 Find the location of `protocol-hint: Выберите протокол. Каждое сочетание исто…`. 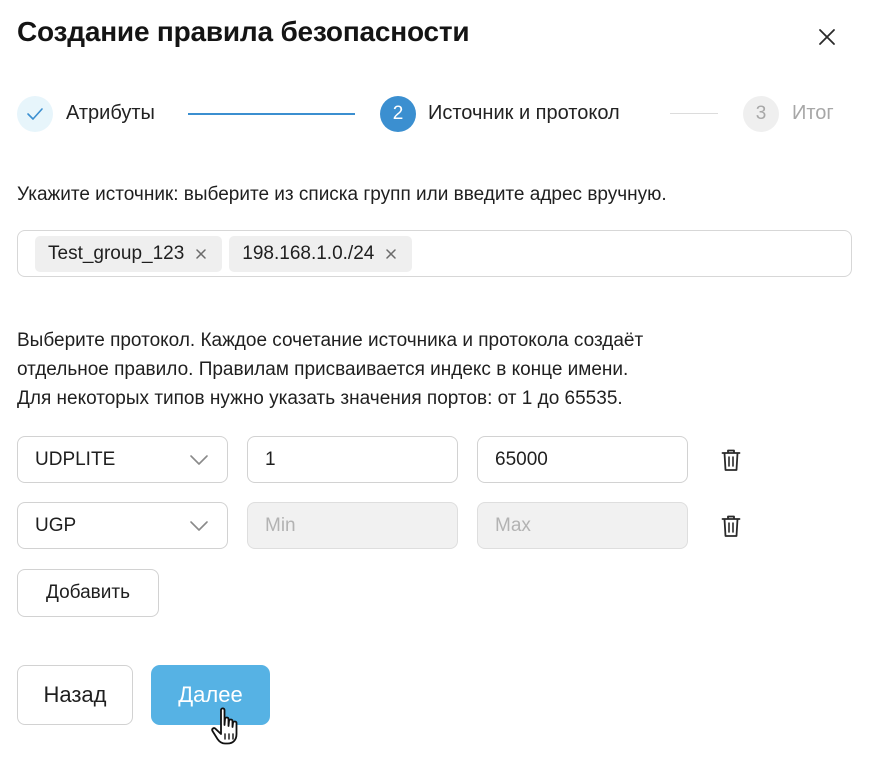

protocol-hint: Выберите протокол. Каждое сочетание исто… is located at coordinates (417, 369).